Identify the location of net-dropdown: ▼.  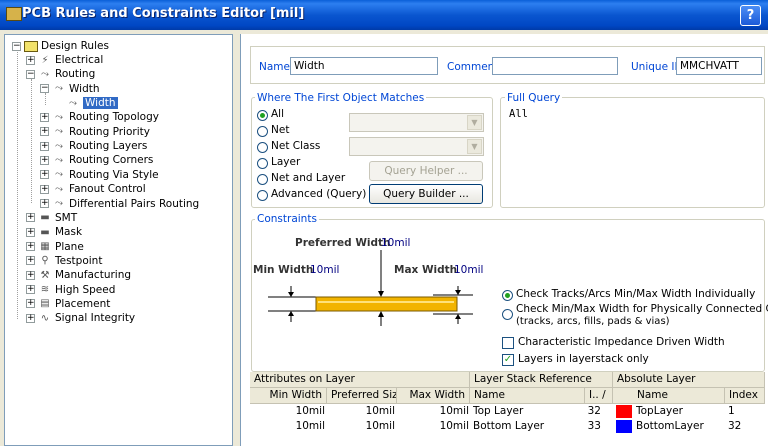
(416, 122).